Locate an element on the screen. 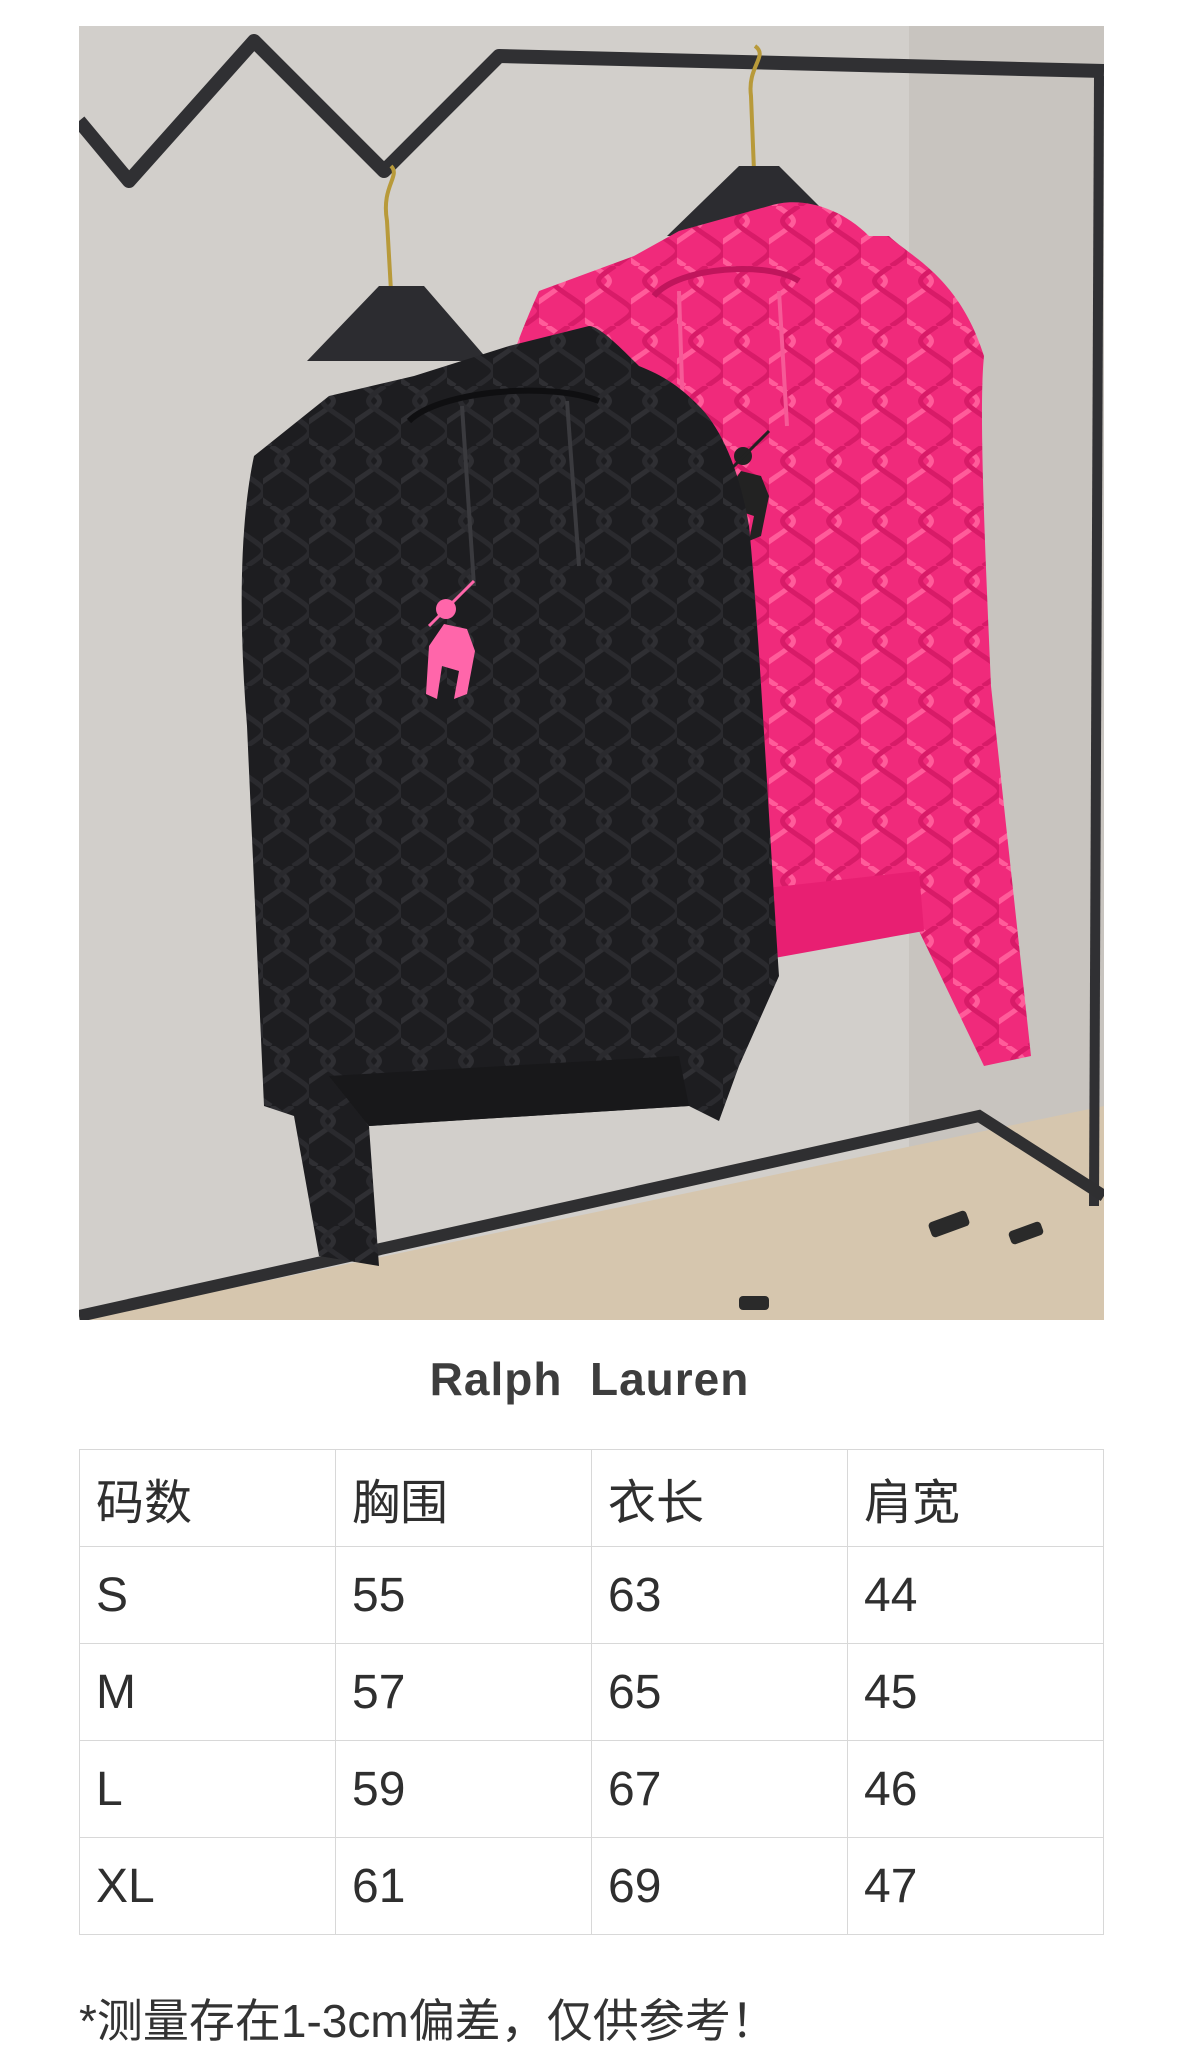  table-row: M 57 65 45 is located at coordinates (591, 1692).